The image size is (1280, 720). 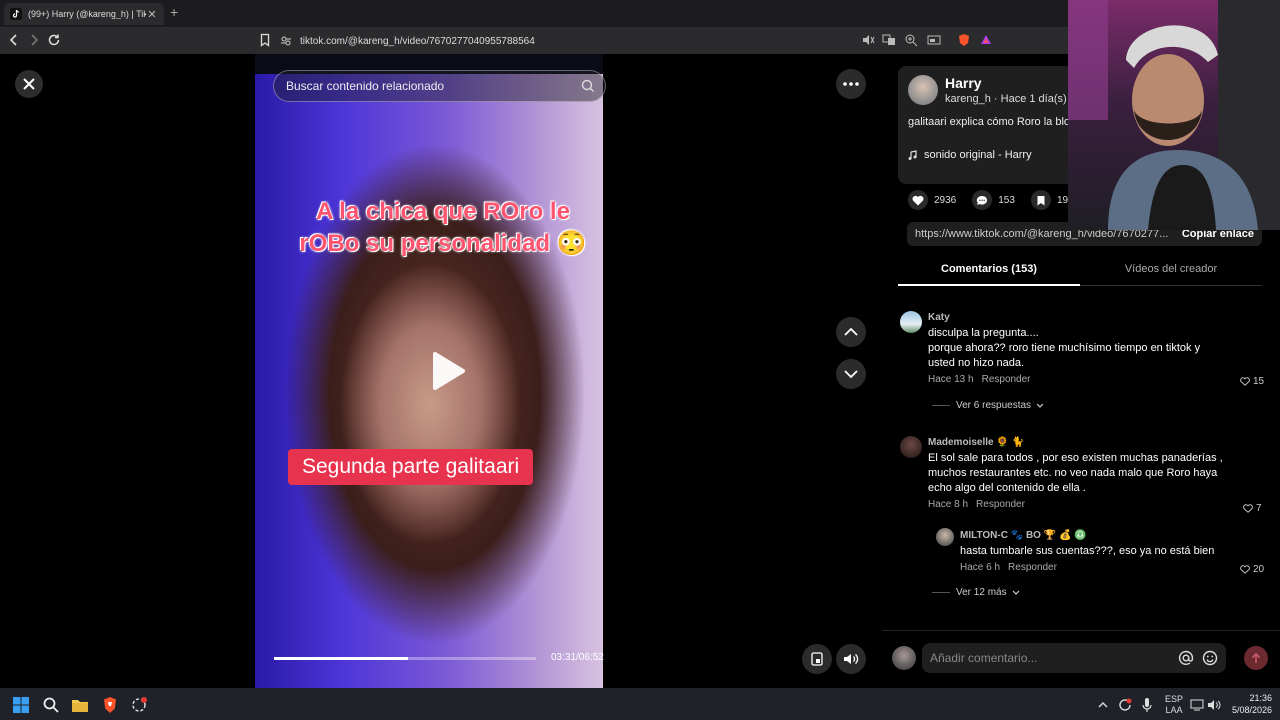 I want to click on view-replies-label: Ver 6 respuestas, so click(x=994, y=405).